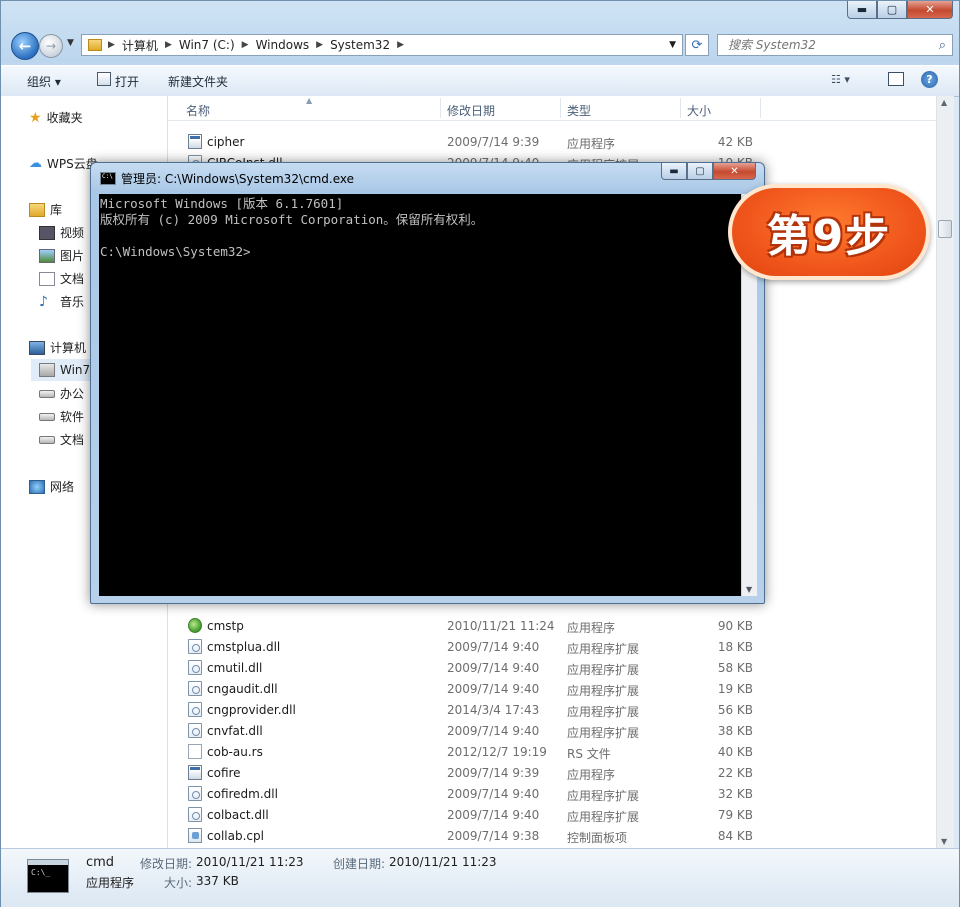  What do you see at coordinates (75, 370) in the screenshot?
I see `nav-drive-c-label: Win7` at bounding box center [75, 370].